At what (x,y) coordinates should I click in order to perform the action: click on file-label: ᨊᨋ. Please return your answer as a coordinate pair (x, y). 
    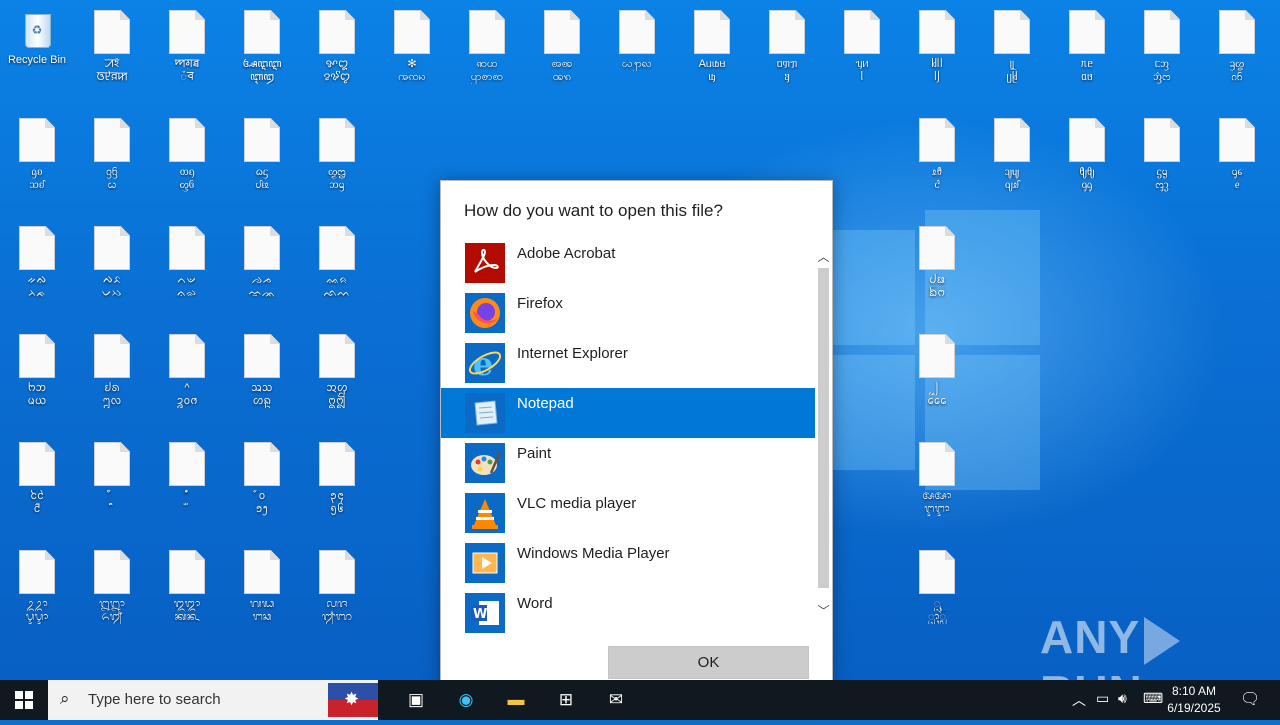
    Looking at the image, I should click on (187, 293).